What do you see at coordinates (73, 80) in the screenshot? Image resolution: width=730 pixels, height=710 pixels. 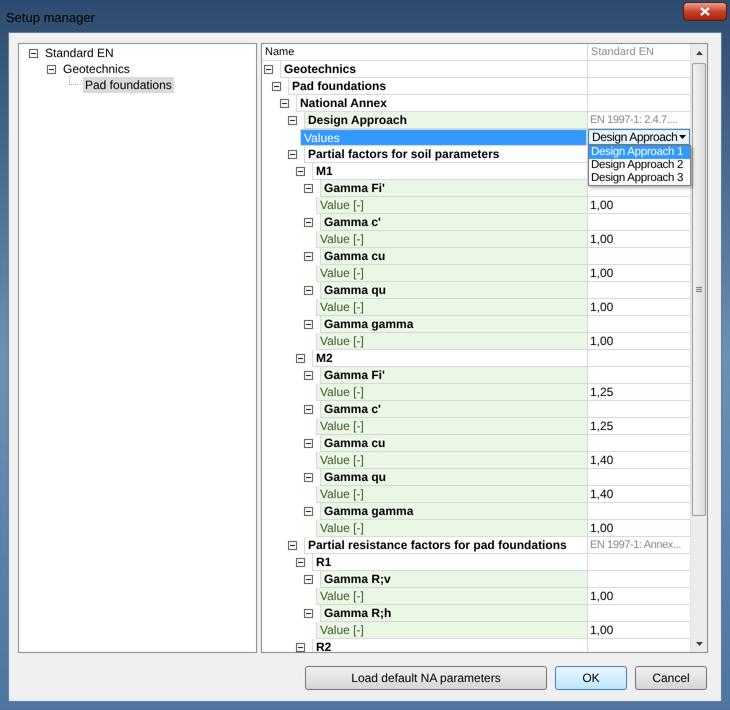 I see `tree-line-icon` at bounding box center [73, 80].